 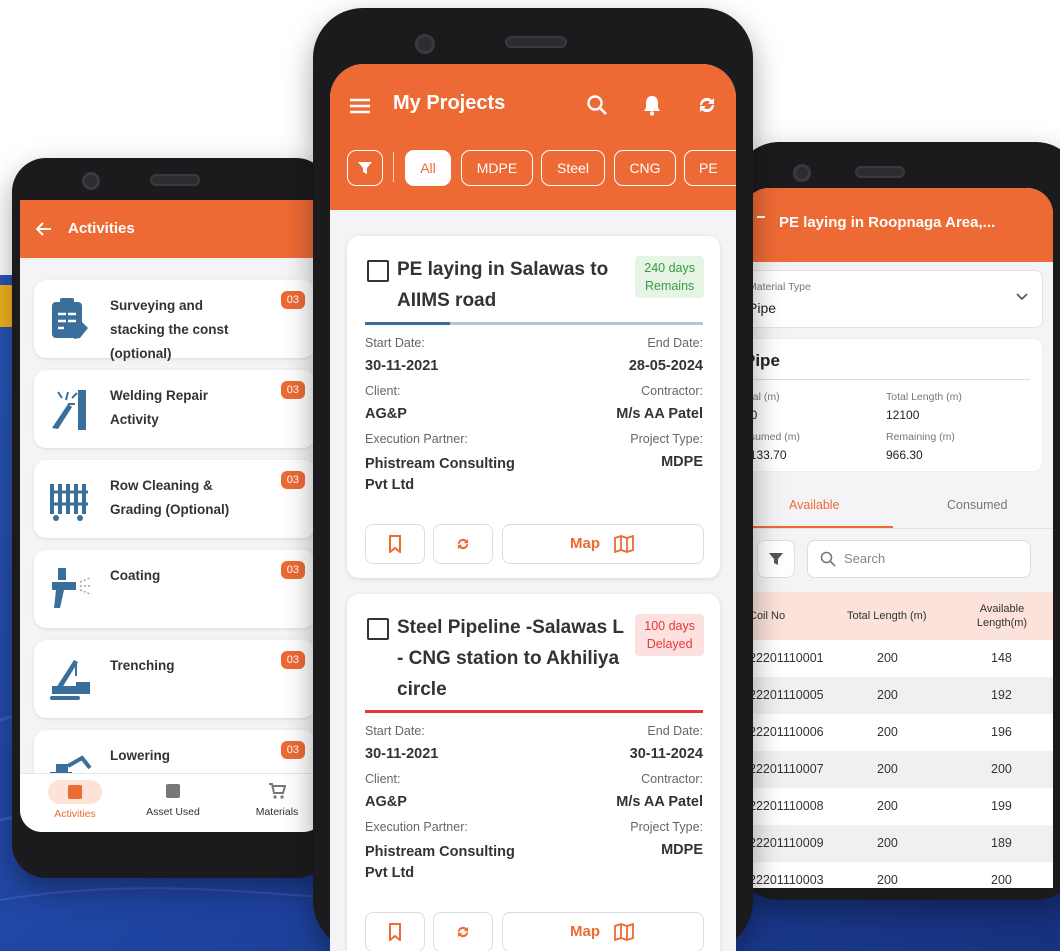 What do you see at coordinates (652, 105) in the screenshot?
I see `bell-icon` at bounding box center [652, 105].